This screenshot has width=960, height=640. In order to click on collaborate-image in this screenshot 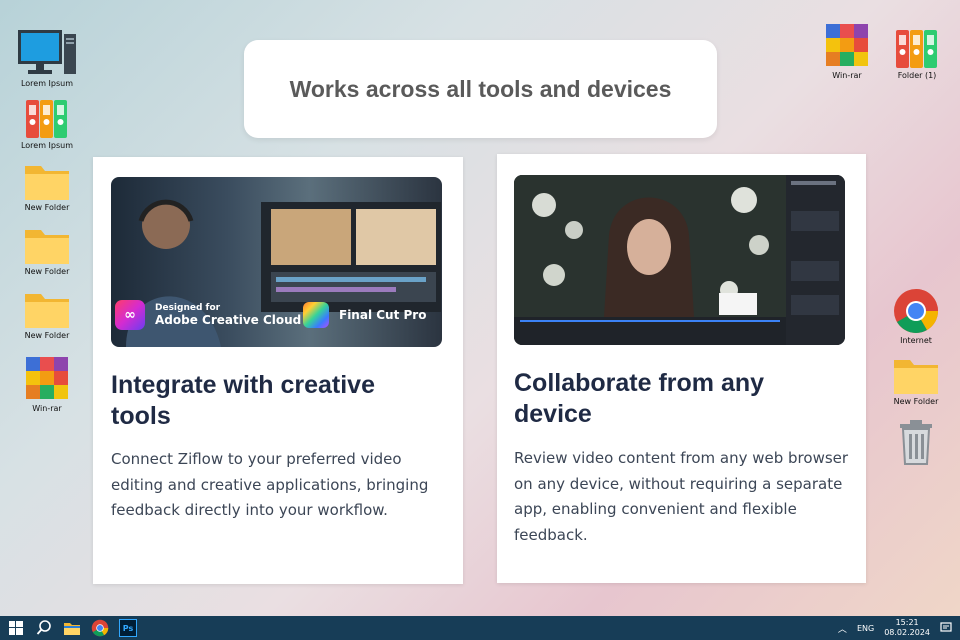, I will do `click(679, 260)`.